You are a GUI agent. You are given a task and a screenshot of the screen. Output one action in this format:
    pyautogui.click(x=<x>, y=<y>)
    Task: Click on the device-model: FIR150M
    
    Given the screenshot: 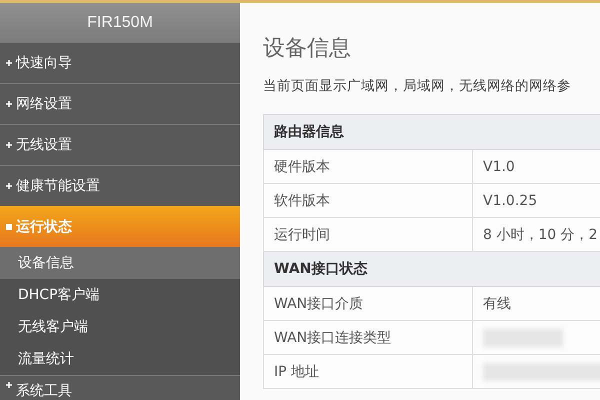 What is the action you would take?
    pyautogui.click(x=120, y=22)
    